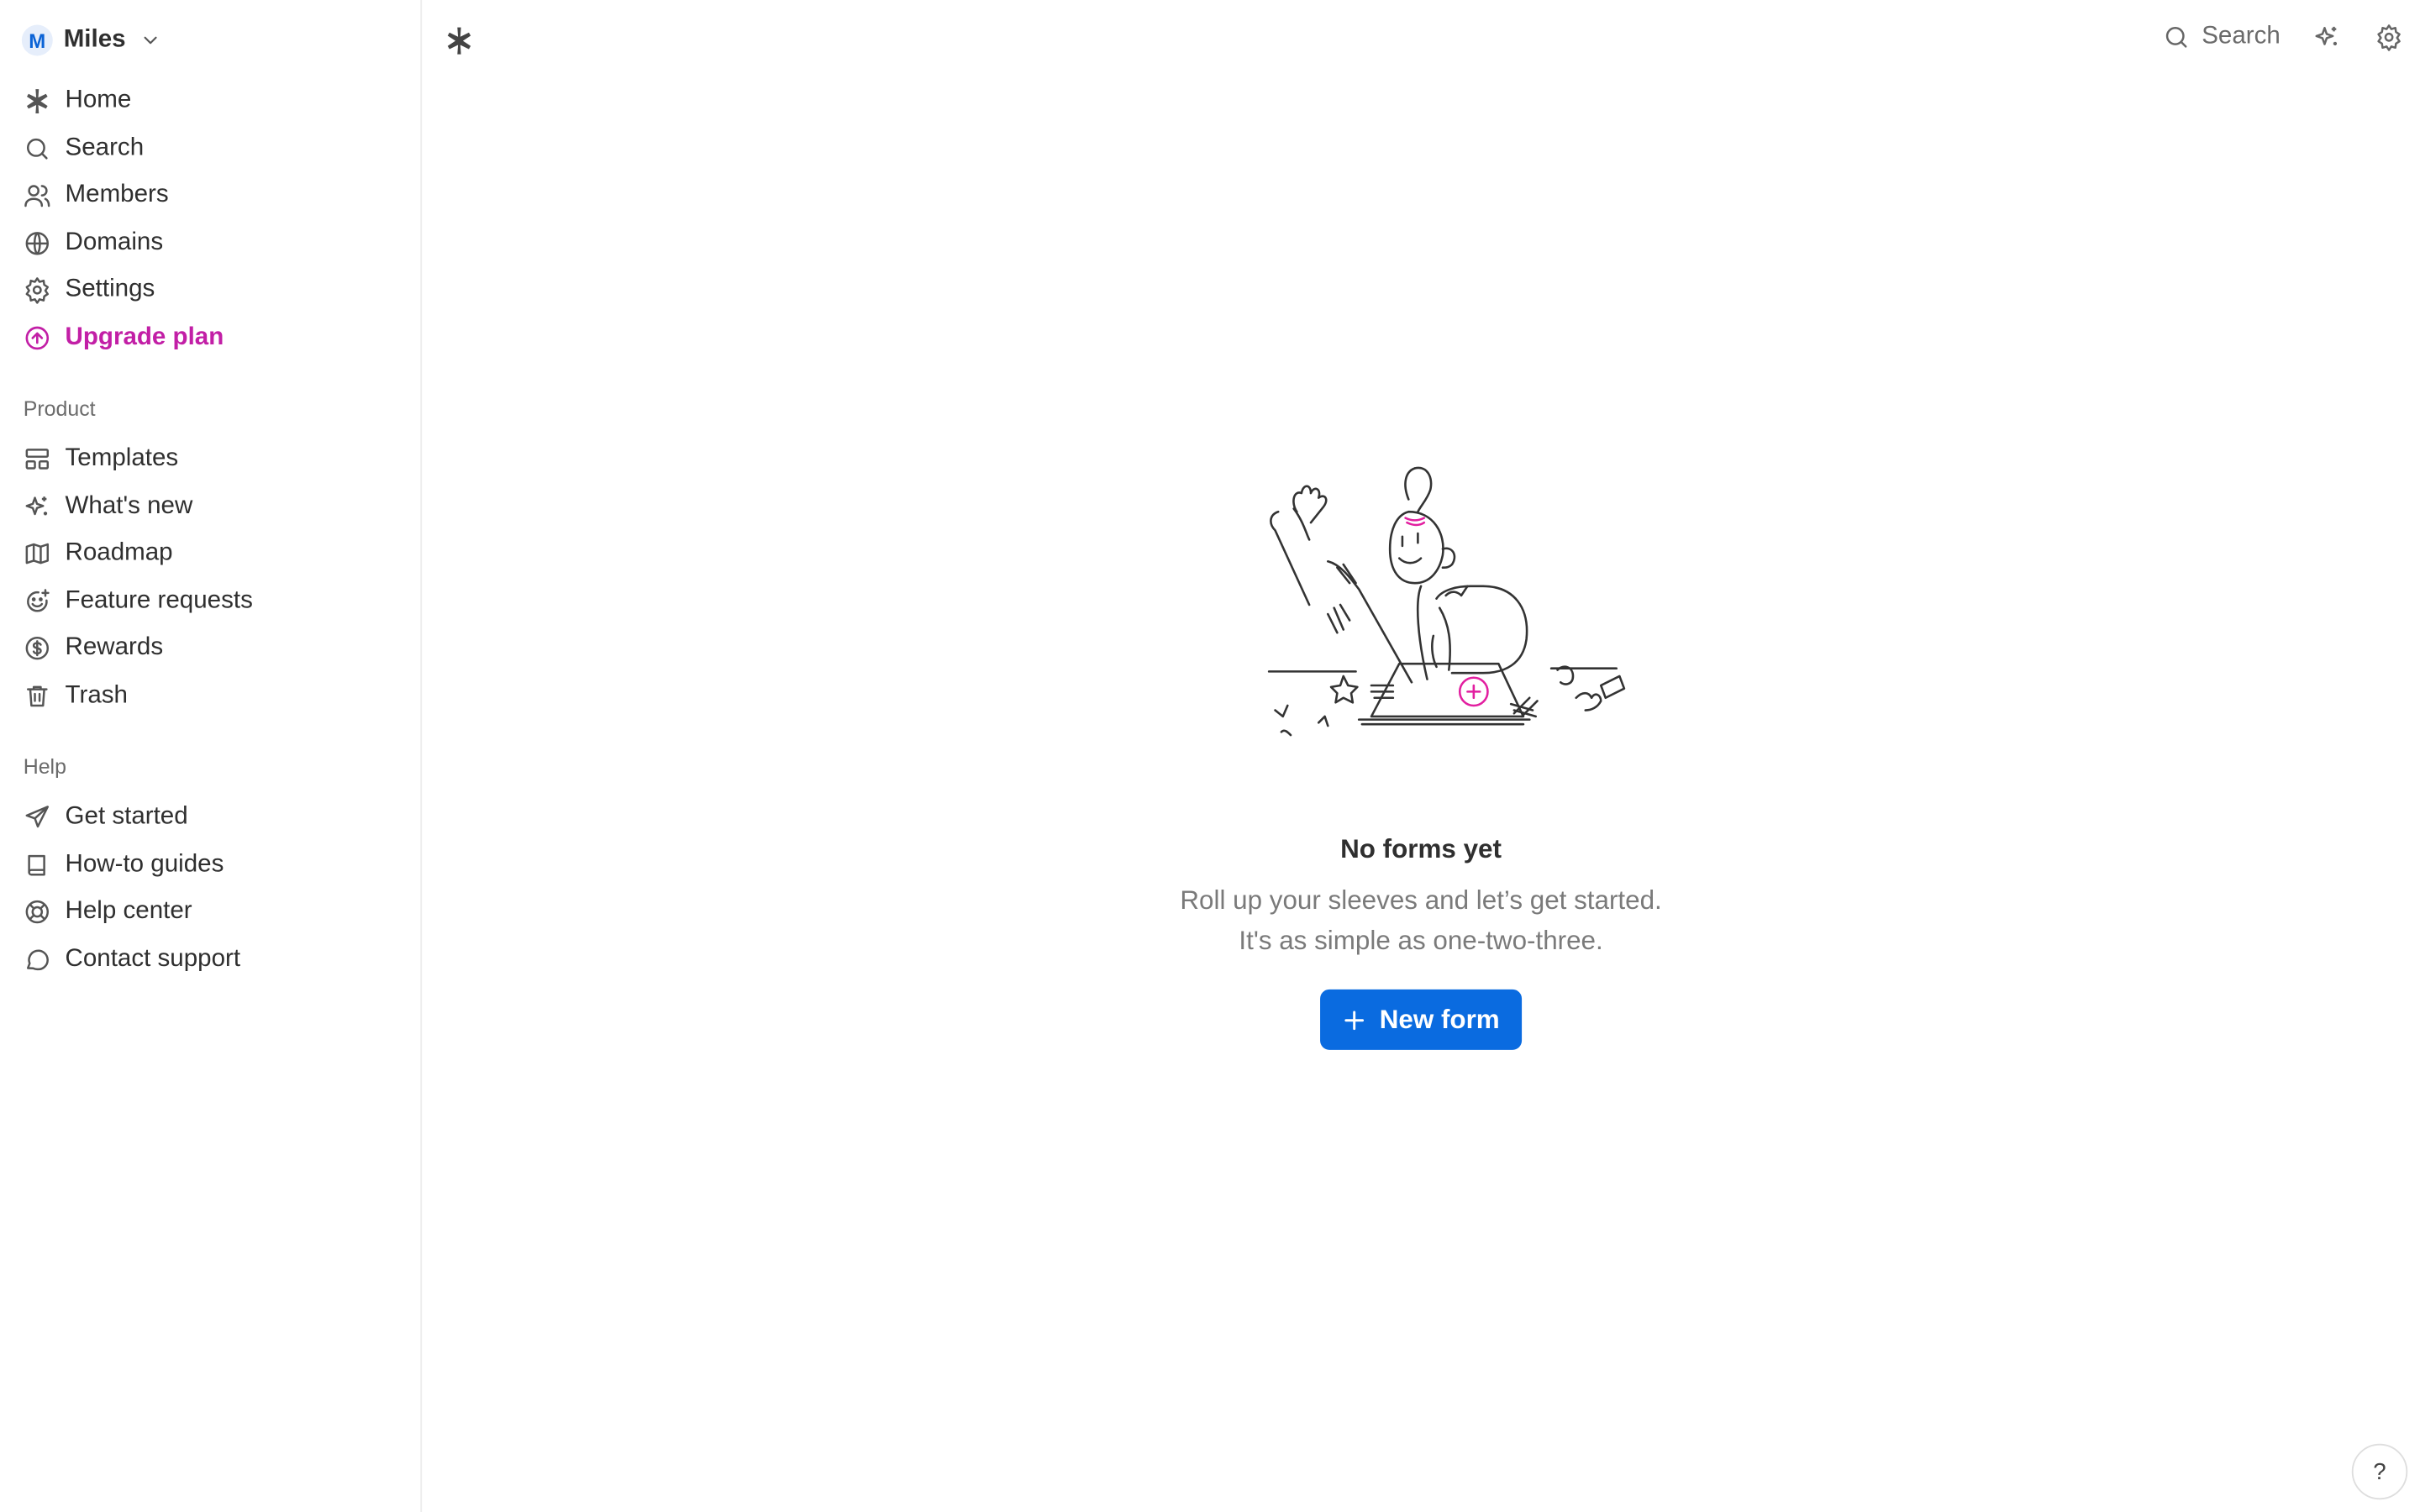 This screenshot has width=2420, height=1512. Describe the element at coordinates (44, 767) in the screenshot. I see `section-label-help: Help` at that location.